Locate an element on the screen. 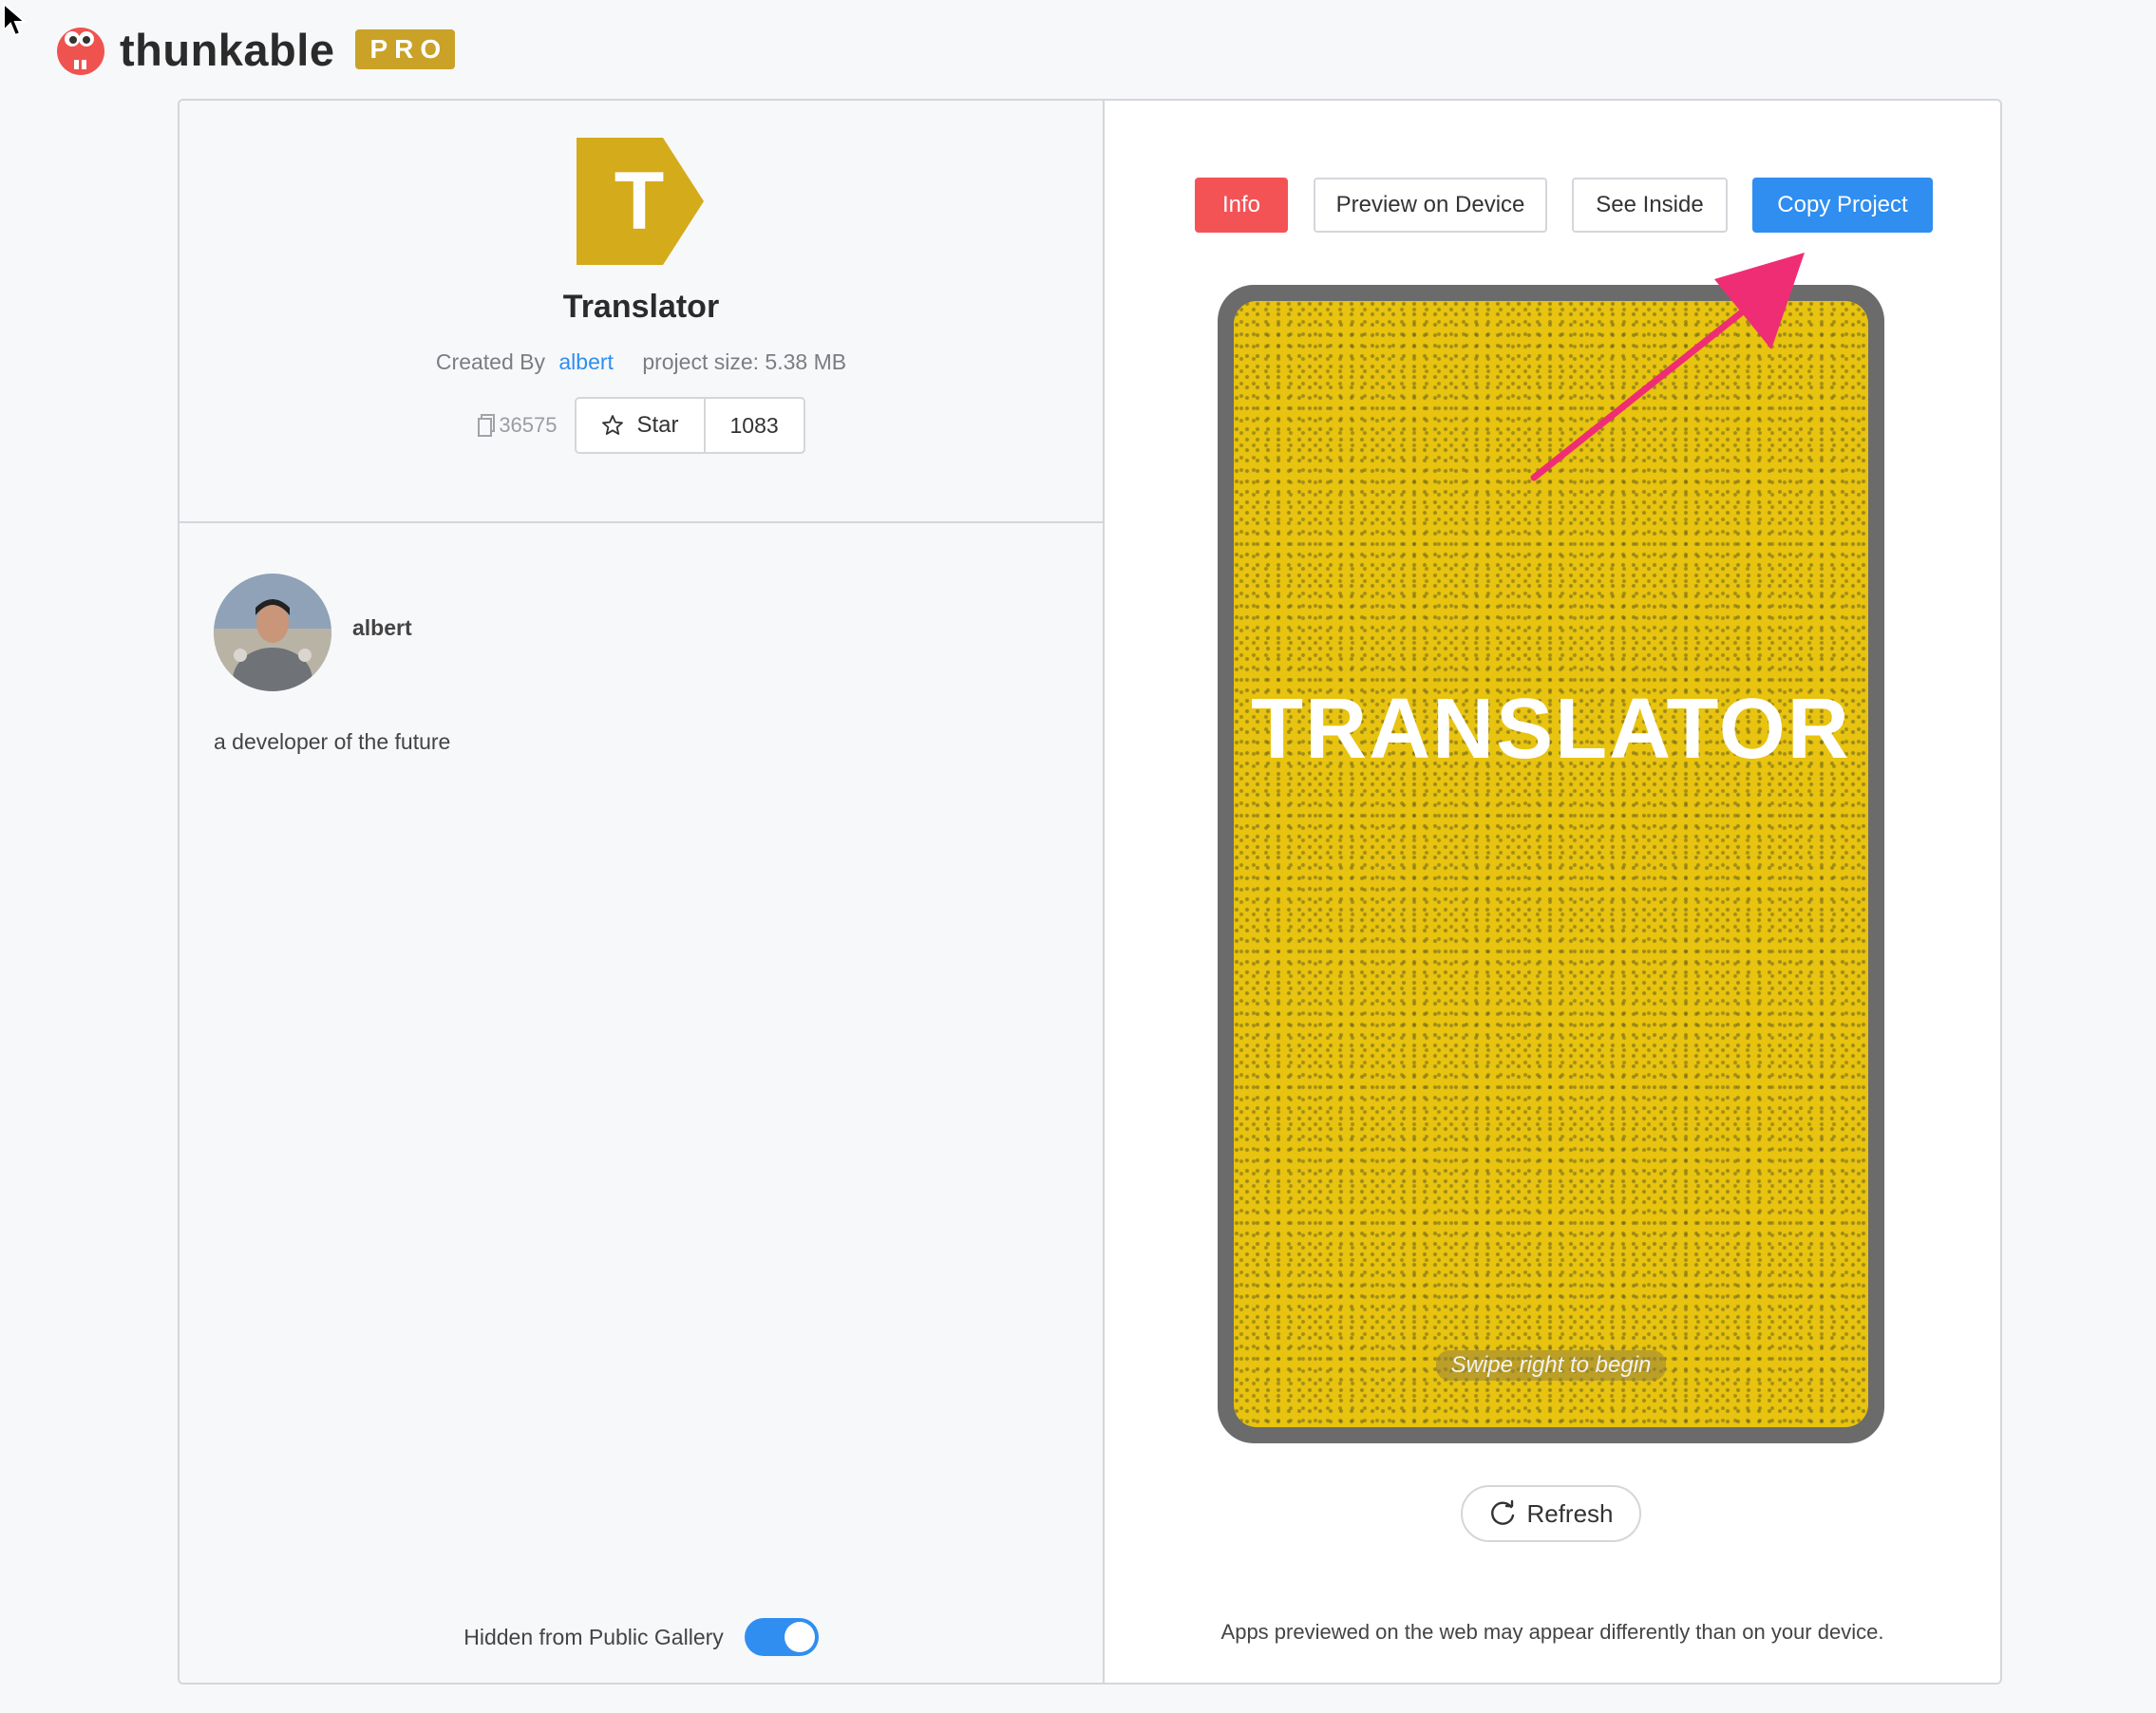 The width and height of the screenshot is (2156, 1713). project-size: project size: 5.38 MB is located at coordinates (745, 361).